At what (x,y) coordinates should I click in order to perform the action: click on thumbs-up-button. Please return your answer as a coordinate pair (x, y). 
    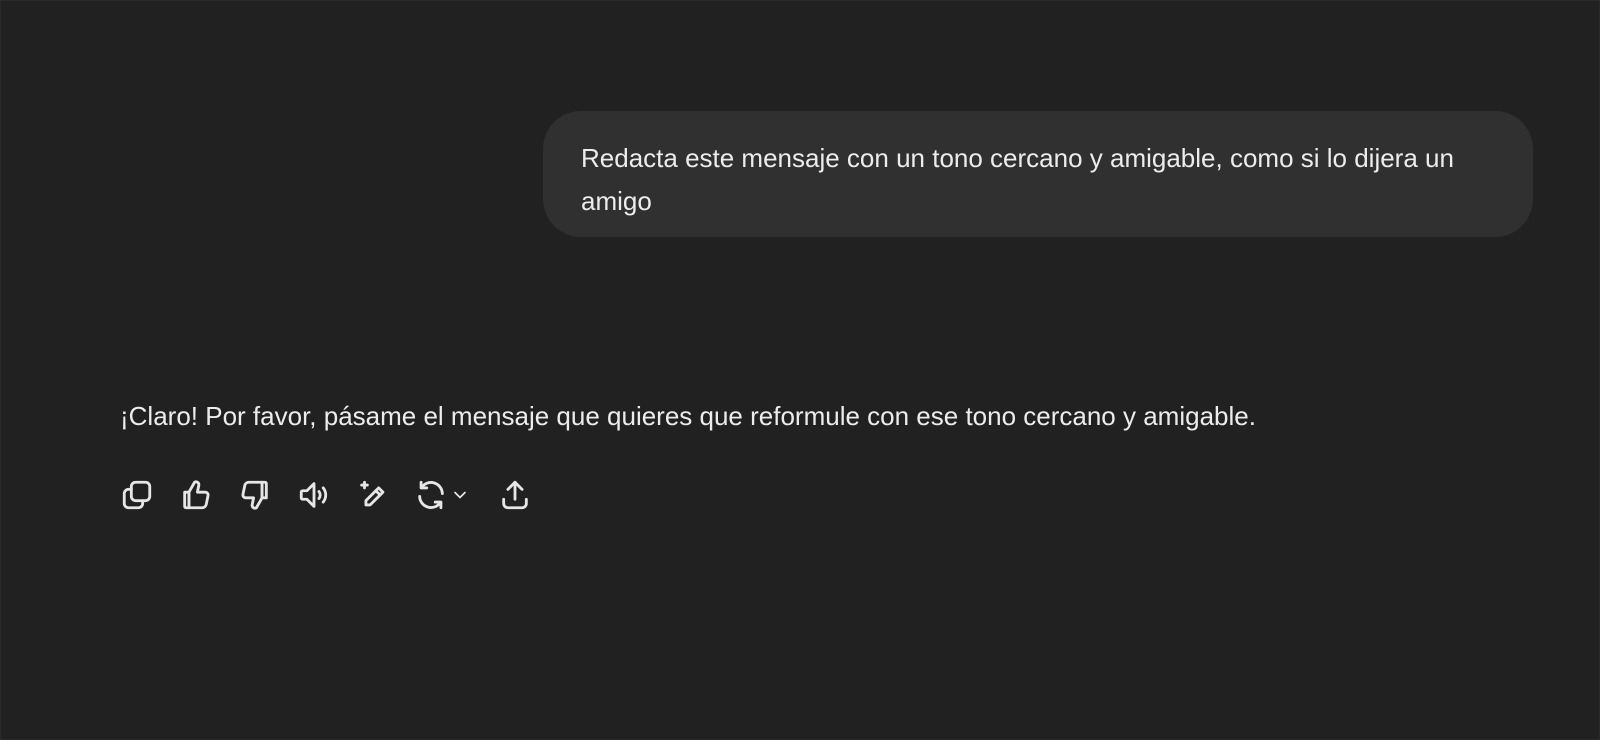
    Looking at the image, I should click on (196, 495).